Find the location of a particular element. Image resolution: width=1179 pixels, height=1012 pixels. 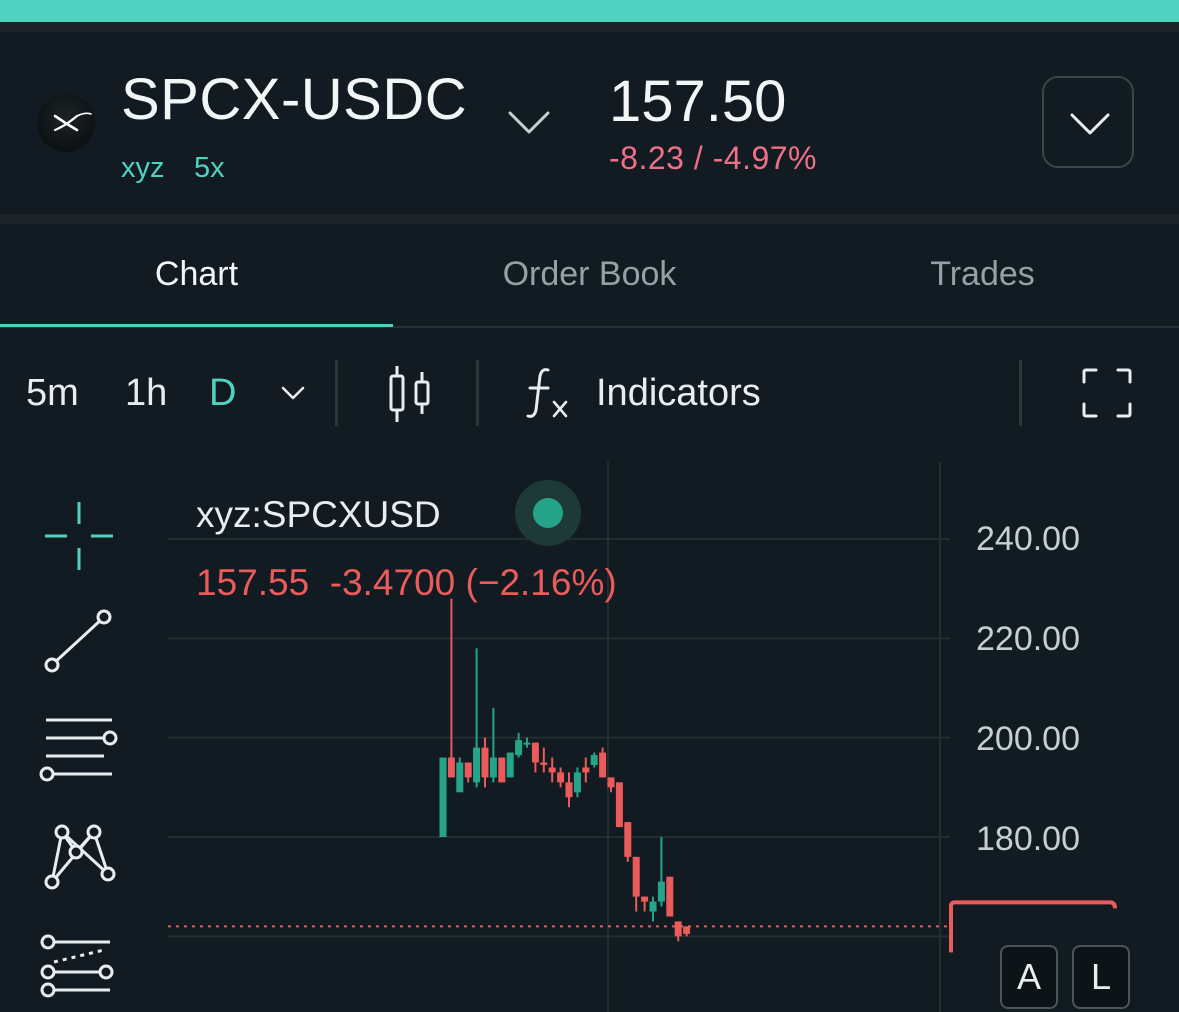

status-dot is located at coordinates (548, 513).